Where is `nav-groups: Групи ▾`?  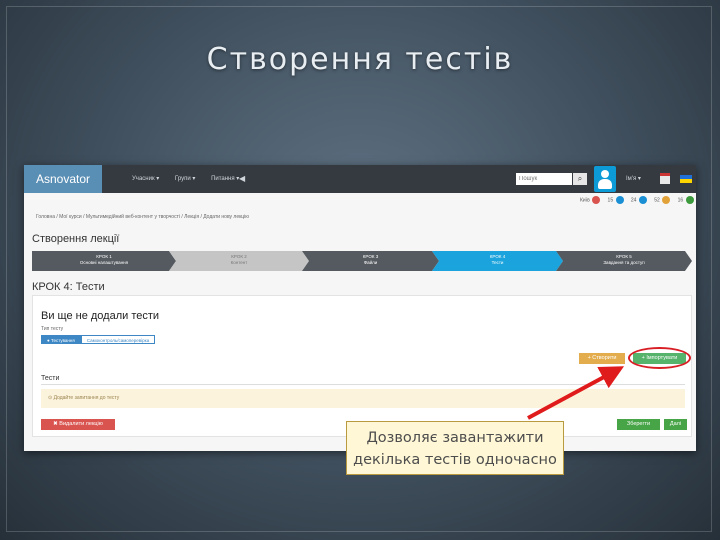
nav-groups: Групи ▾ is located at coordinates (185, 179).